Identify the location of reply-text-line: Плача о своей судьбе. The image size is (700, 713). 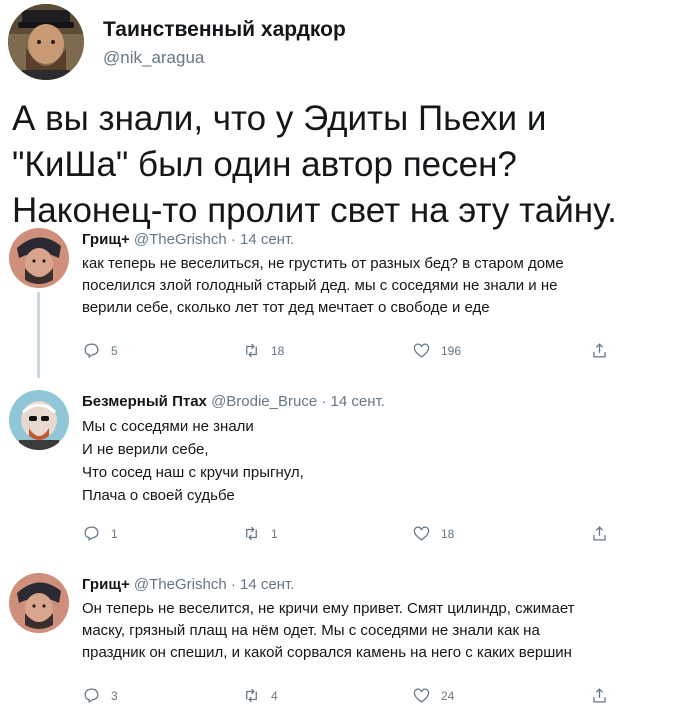
(158, 495).